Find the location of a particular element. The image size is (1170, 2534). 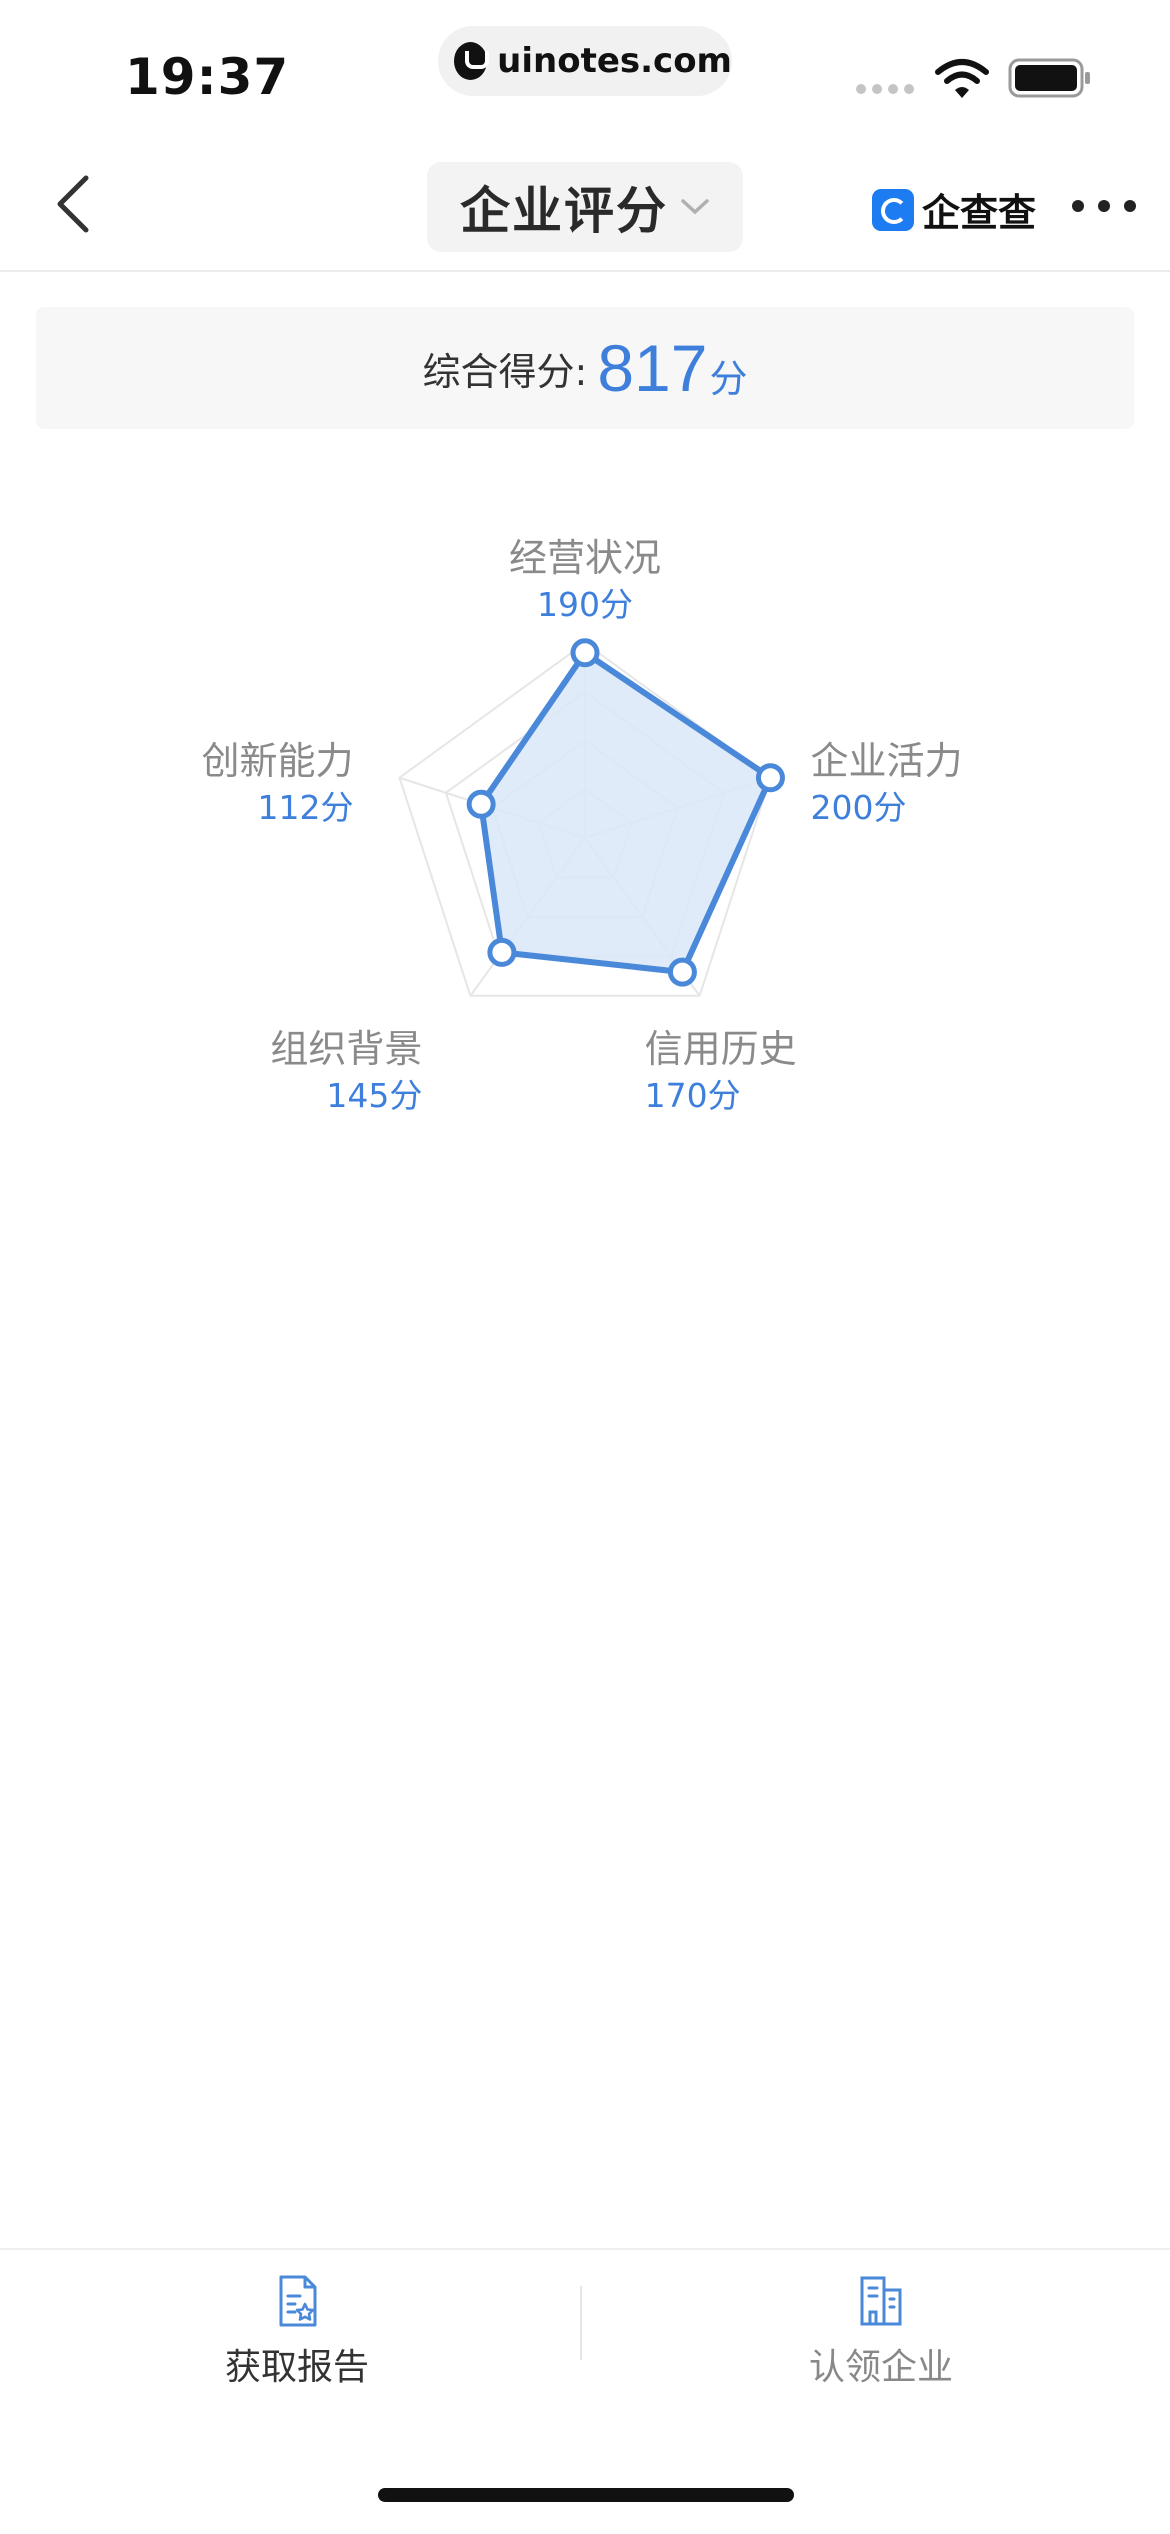

cellular-signal-icon is located at coordinates (885, 89).